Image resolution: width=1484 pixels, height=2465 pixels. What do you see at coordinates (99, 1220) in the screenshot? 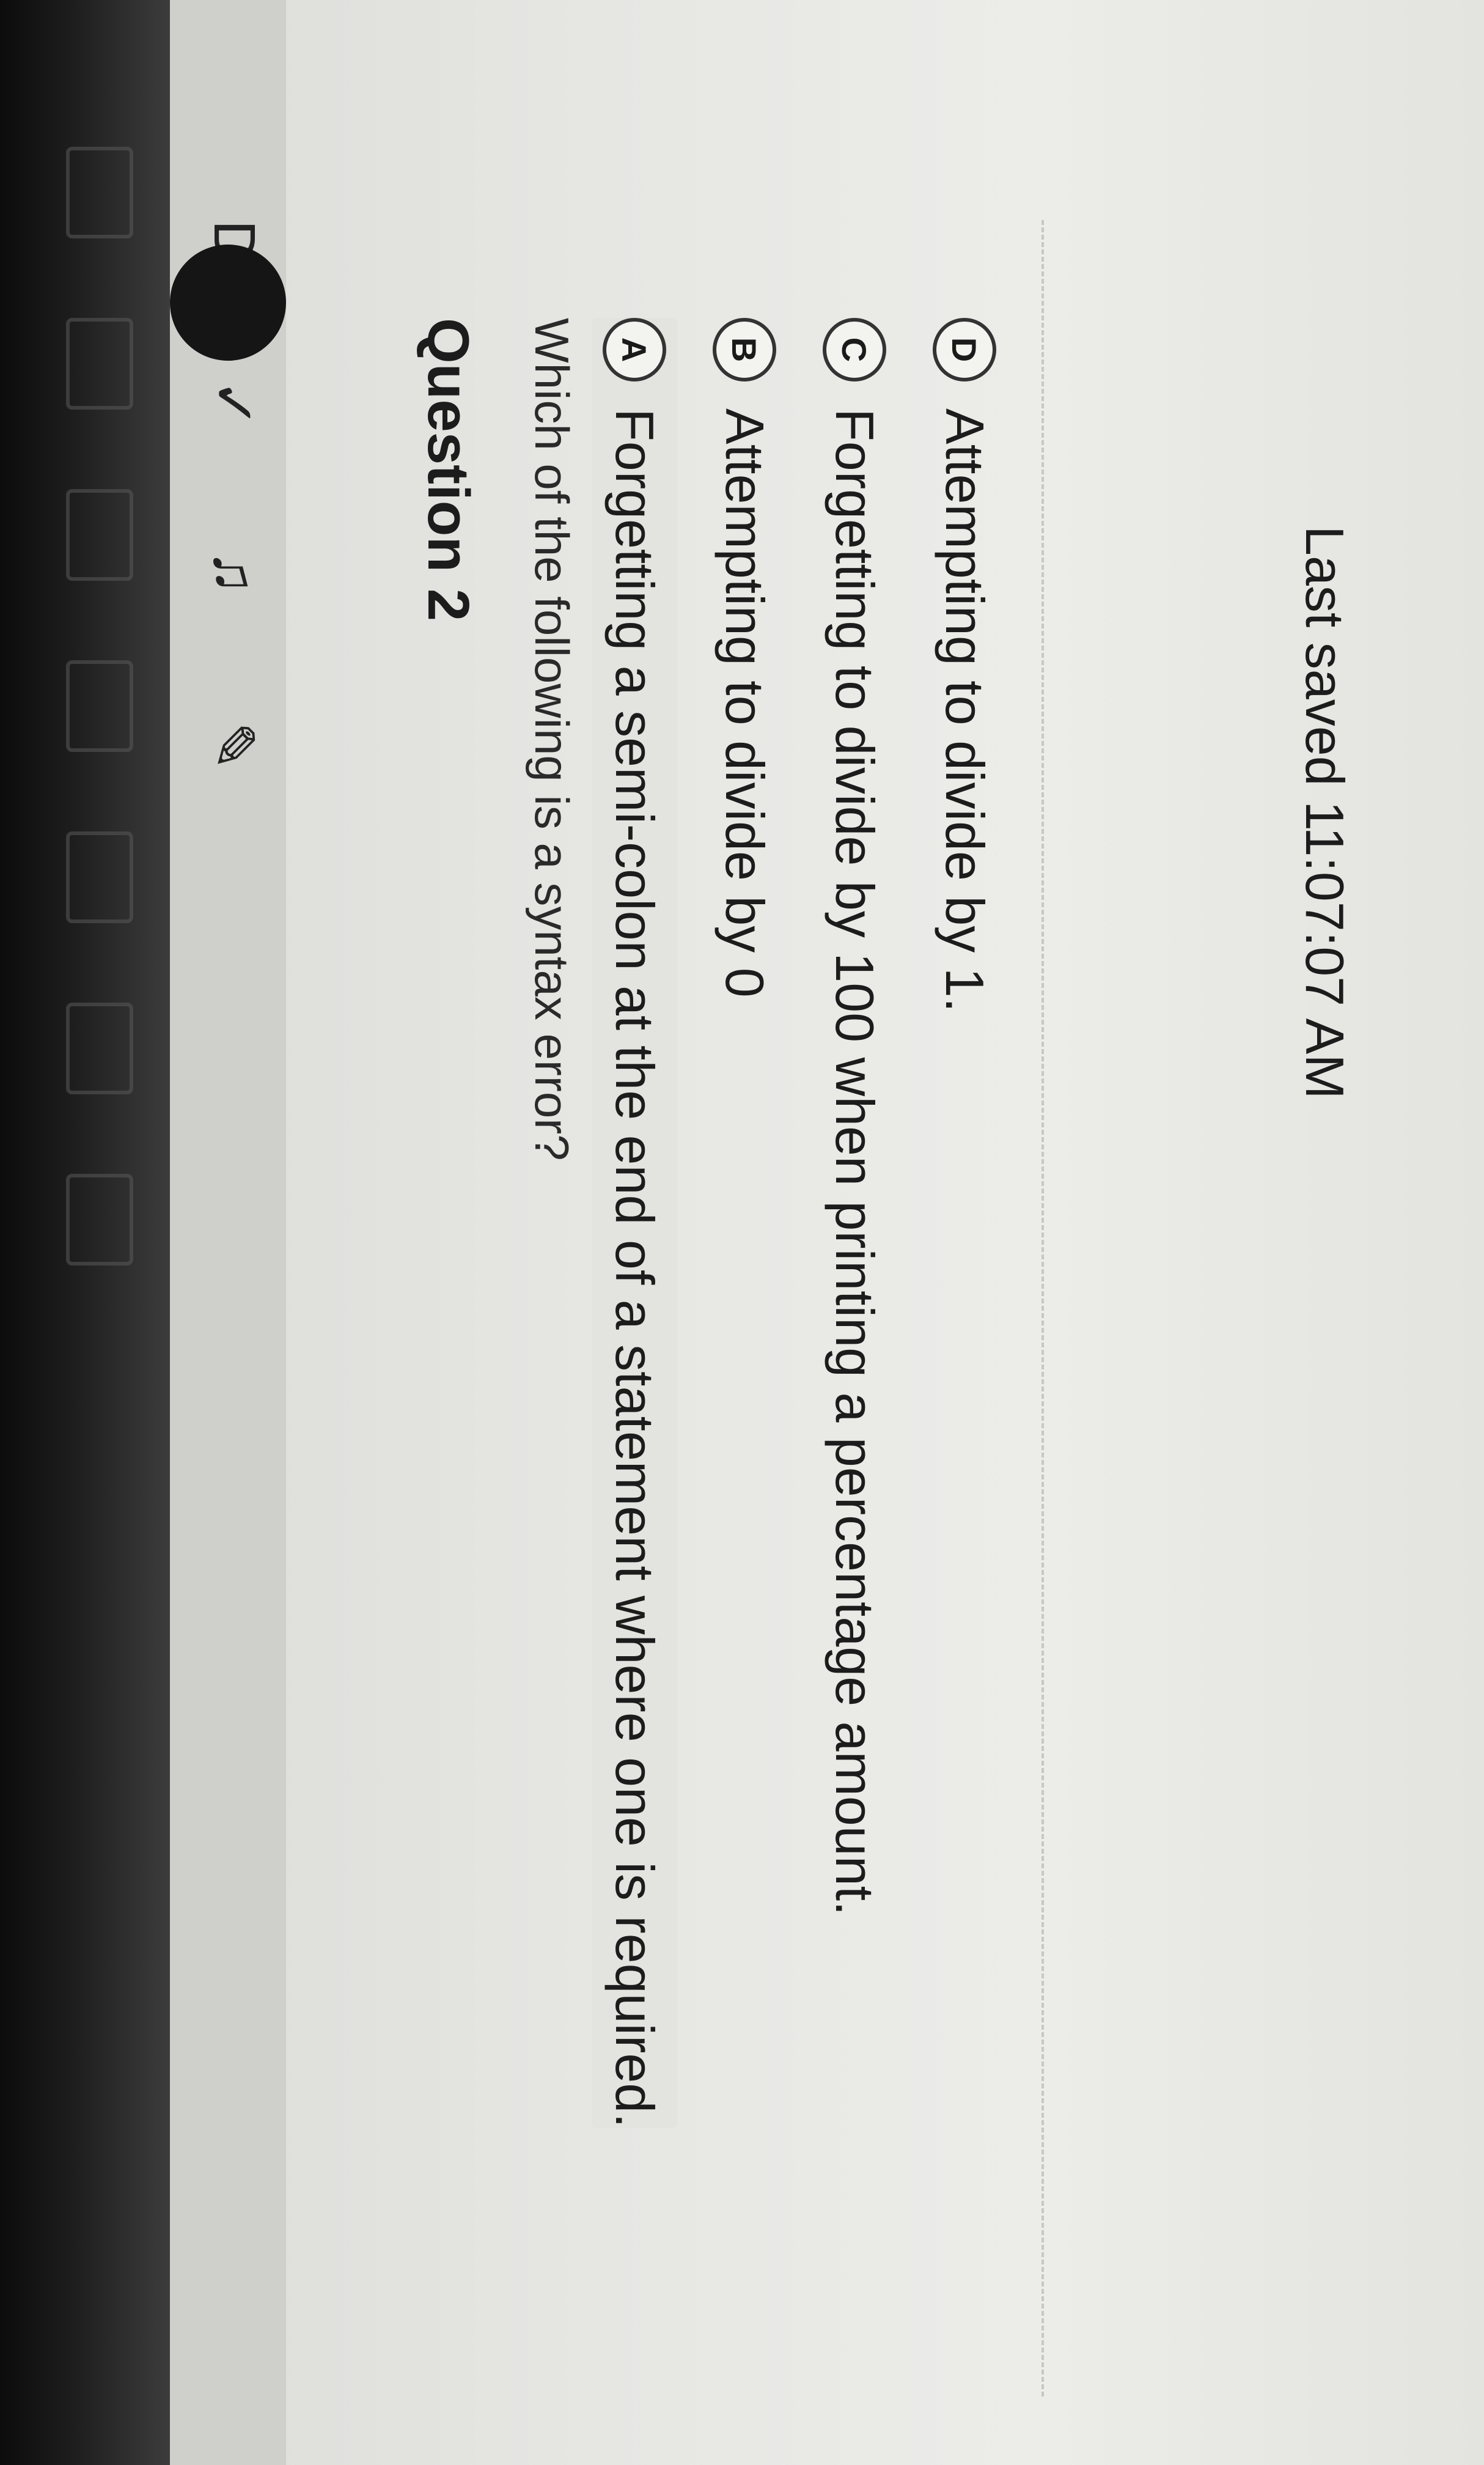
I see `globe-icon` at bounding box center [99, 1220].